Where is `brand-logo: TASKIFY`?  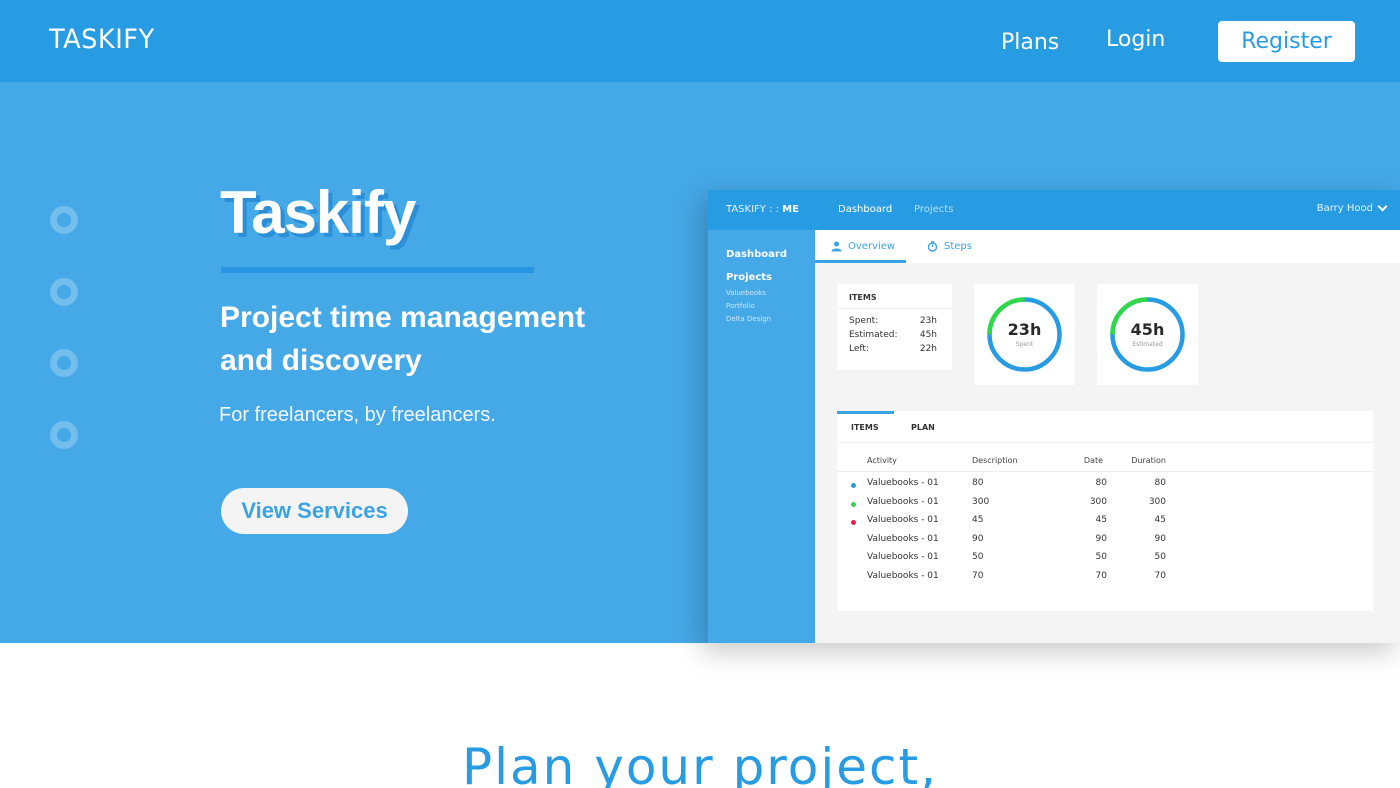 brand-logo: TASKIFY is located at coordinates (102, 39).